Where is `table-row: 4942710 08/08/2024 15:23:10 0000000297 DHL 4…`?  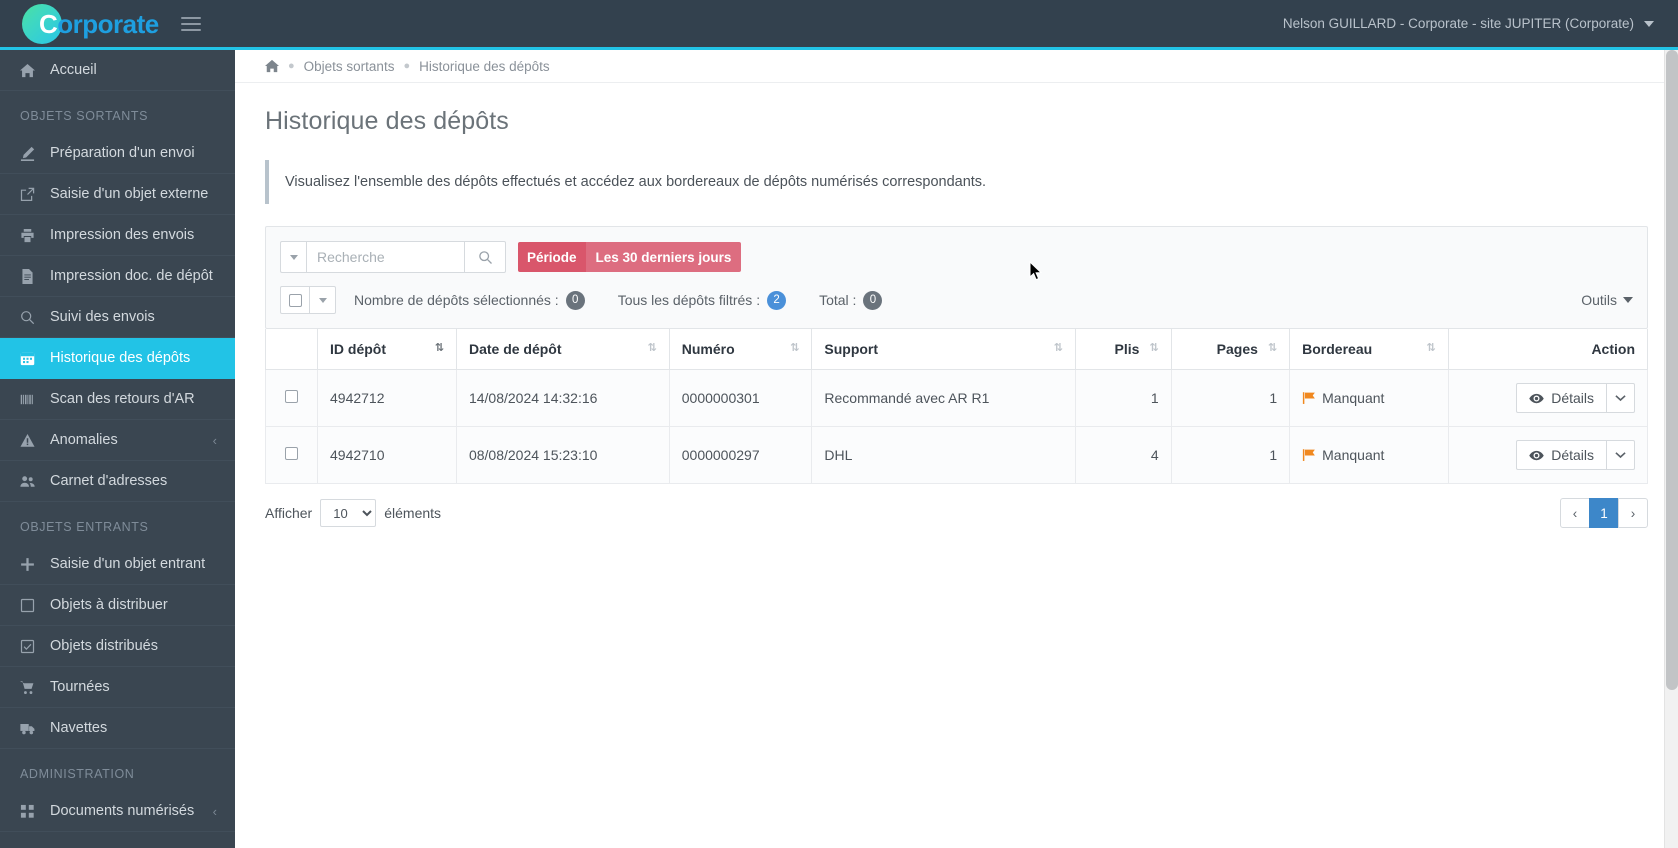 table-row: 4942710 08/08/2024 15:23:10 0000000297 DHL 4… is located at coordinates (957, 455).